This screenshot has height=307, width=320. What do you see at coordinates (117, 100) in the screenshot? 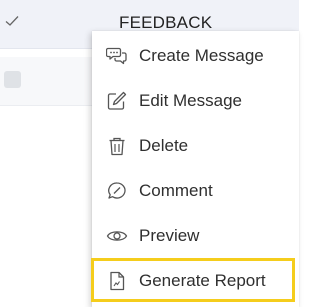
I see `edit-pencil-icon` at bounding box center [117, 100].